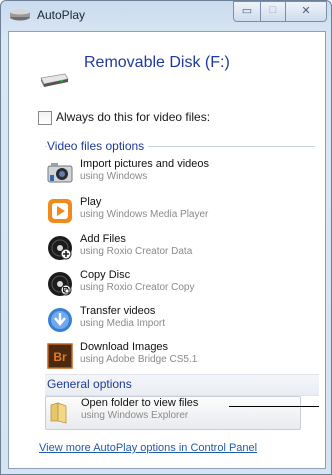  Describe the element at coordinates (58, 413) in the screenshot. I see `folder-icon` at that location.